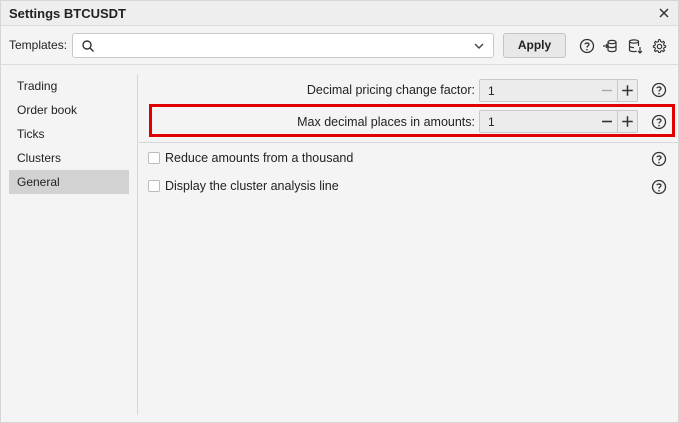  Describe the element at coordinates (390, 90) in the screenshot. I see `decimal-pricing-label: Decimal pricing change factor:` at that location.